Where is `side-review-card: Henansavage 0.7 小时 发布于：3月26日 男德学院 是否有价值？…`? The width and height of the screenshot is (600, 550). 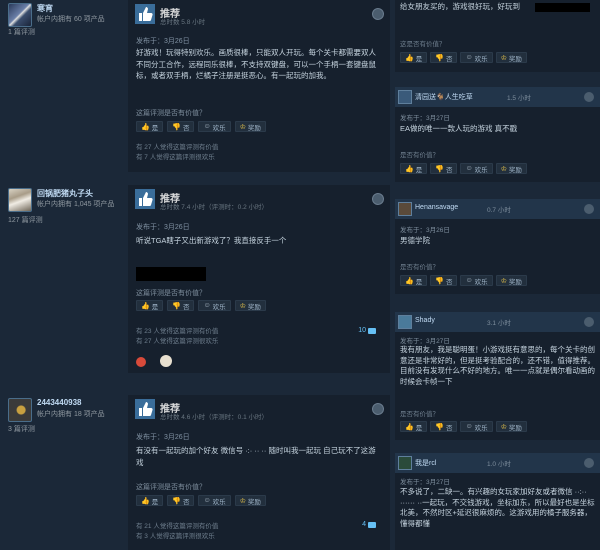
side-review-card: Henansavage 0.7 小时 发布于：3月26日 男德学院 是否有价值？… is located at coordinates (497, 246).